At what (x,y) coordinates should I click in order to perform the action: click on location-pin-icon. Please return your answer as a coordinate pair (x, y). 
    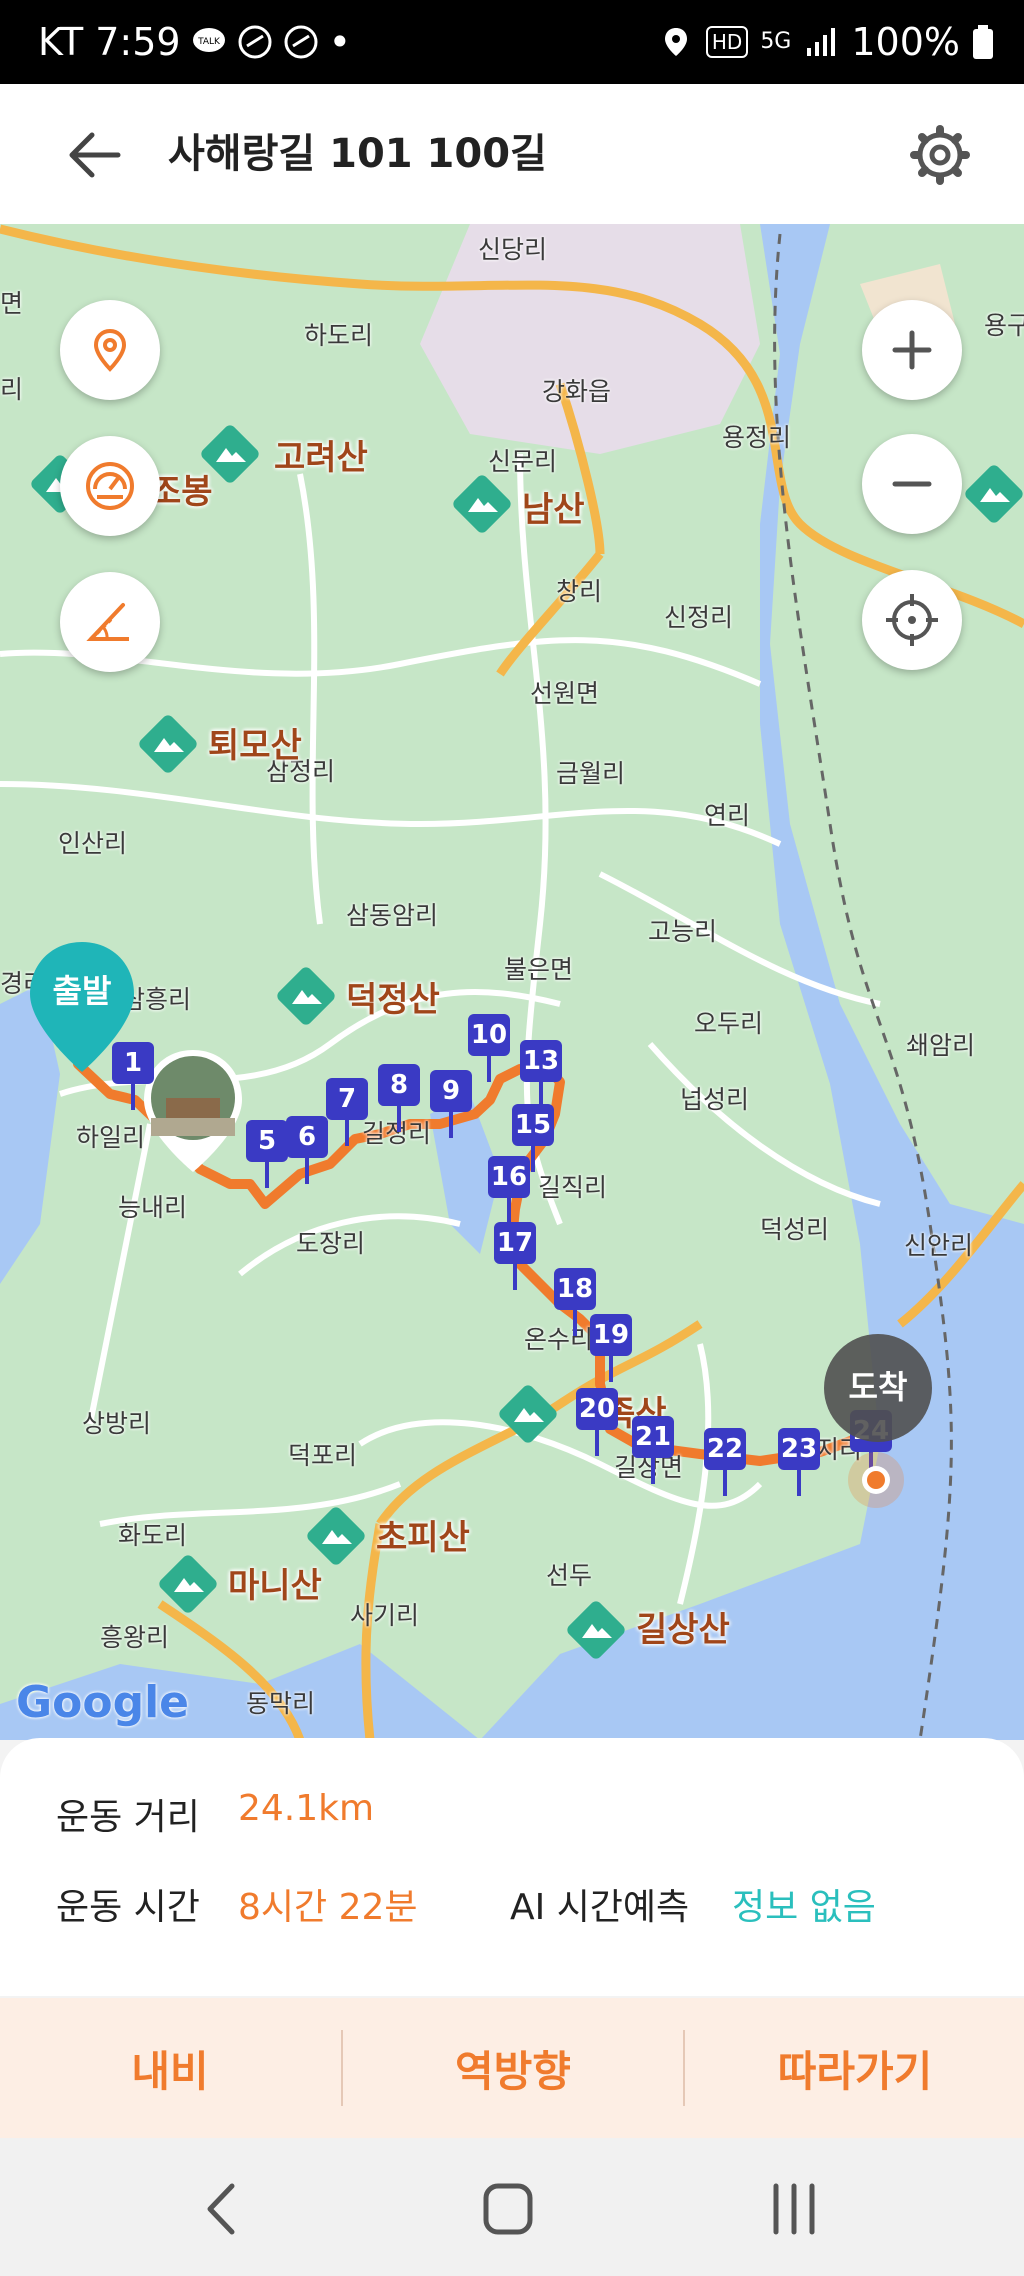
    Looking at the image, I should click on (110, 350).